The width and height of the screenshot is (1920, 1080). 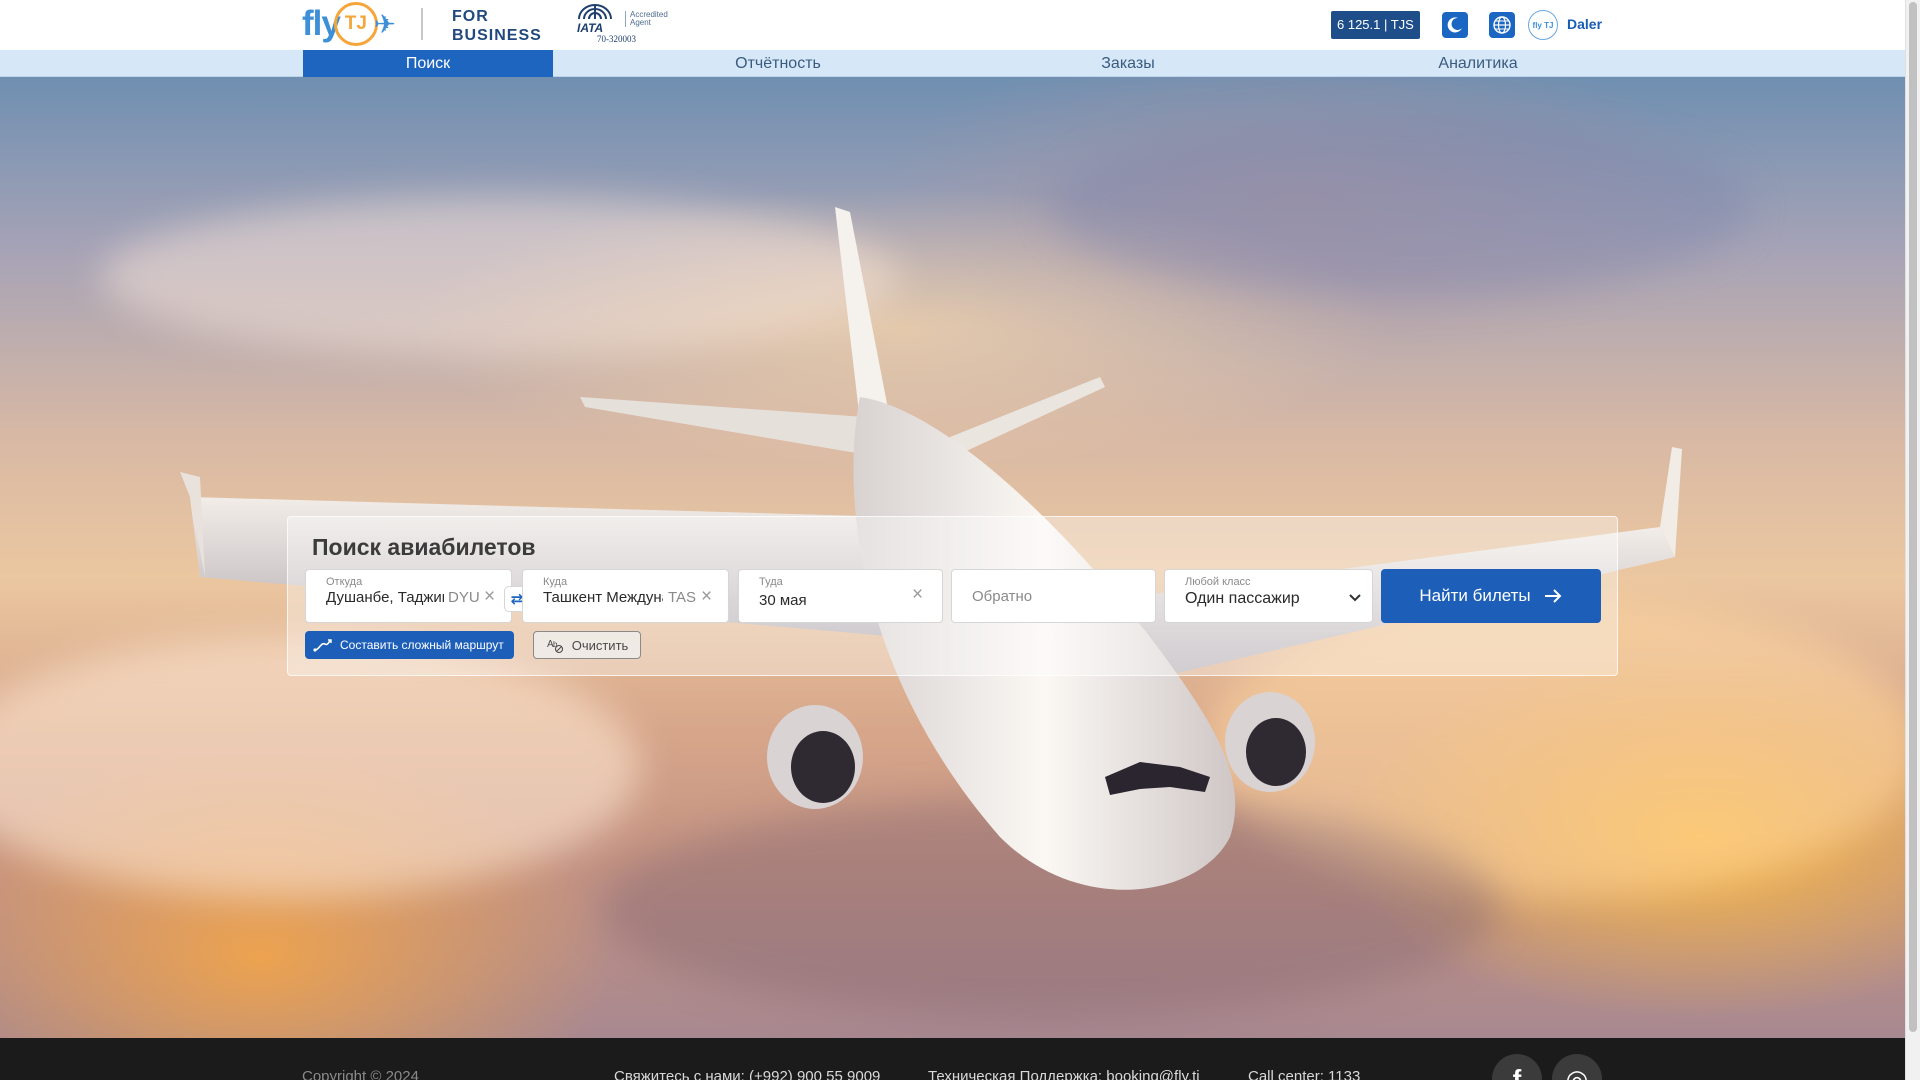 What do you see at coordinates (384, 23) in the screenshot?
I see `plane-icon: ✈` at bounding box center [384, 23].